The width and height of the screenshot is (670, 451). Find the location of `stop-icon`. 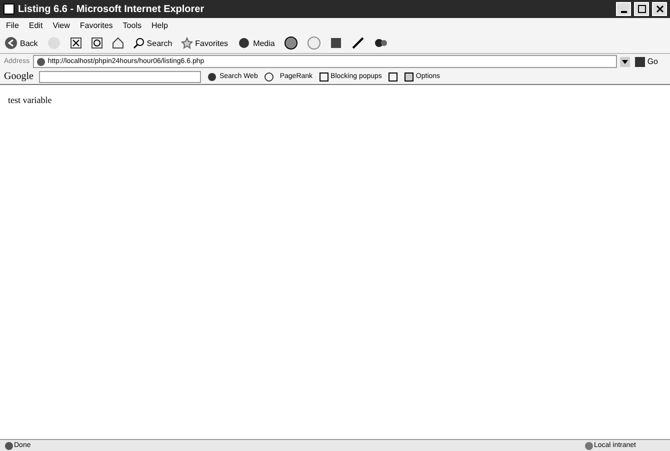

stop-icon is located at coordinates (76, 43).